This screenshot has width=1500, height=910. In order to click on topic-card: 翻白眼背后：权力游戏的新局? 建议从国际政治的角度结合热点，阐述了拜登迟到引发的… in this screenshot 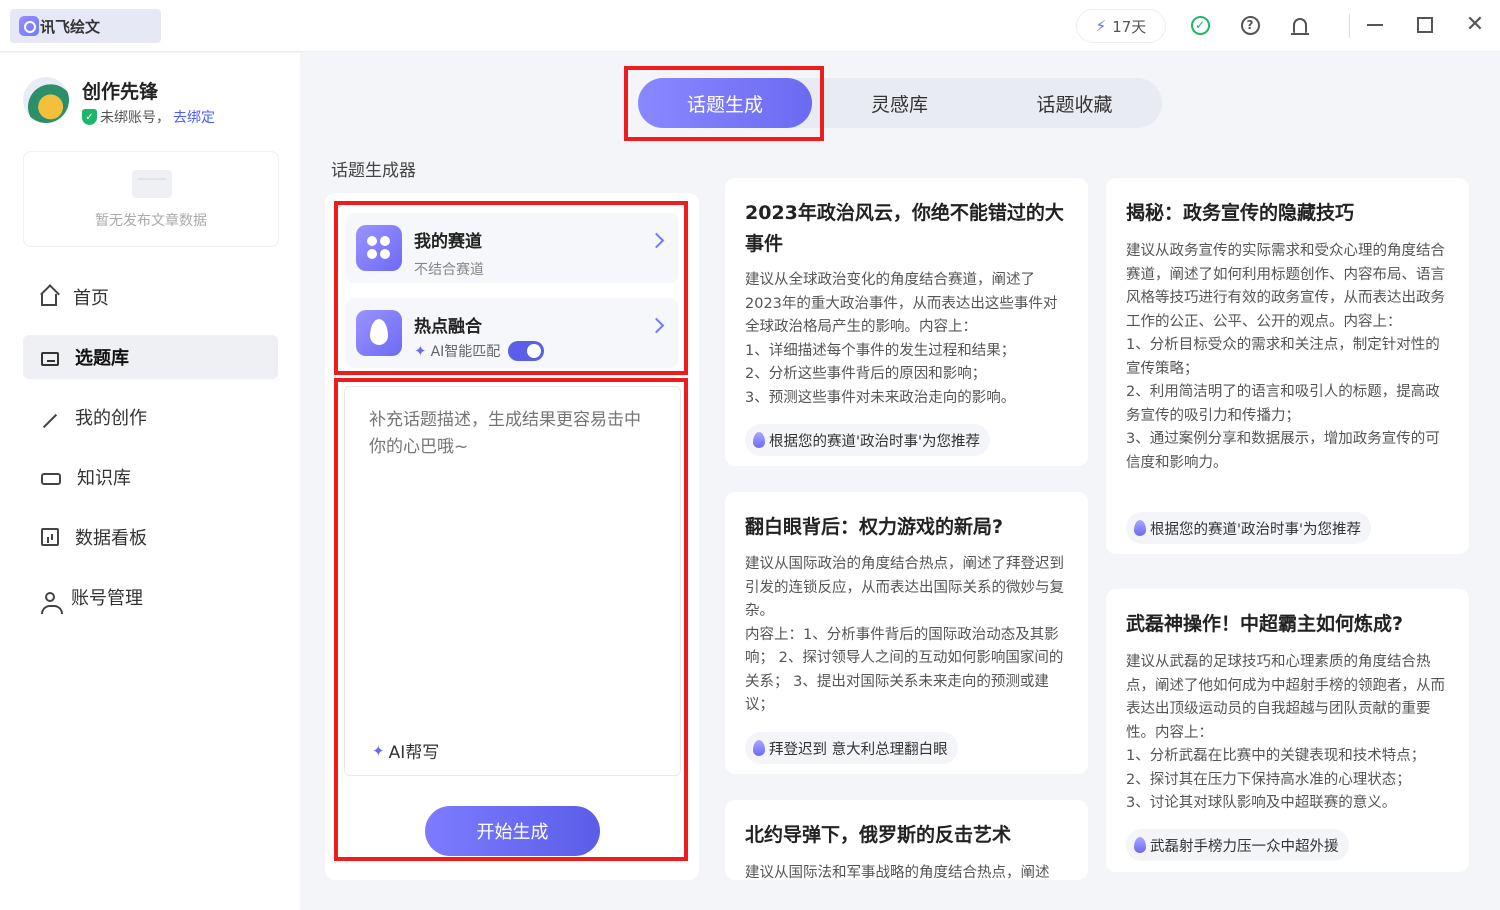, I will do `click(906, 633)`.